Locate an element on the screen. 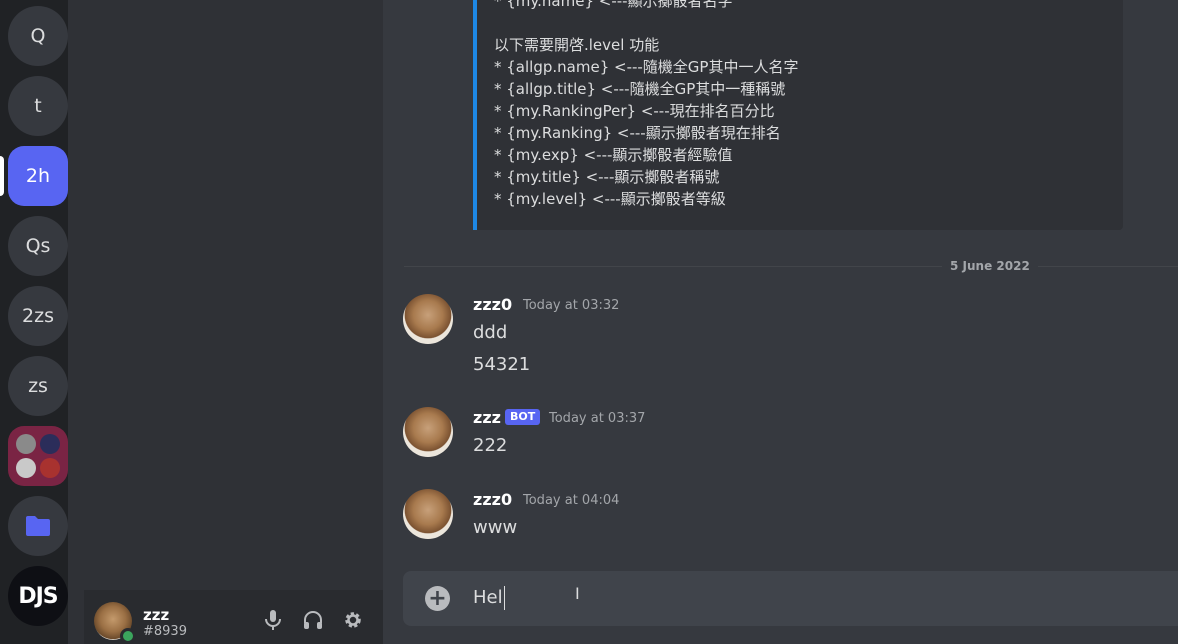 Image resolution: width=1178 pixels, height=644 pixels. message-text: 54321 is located at coordinates (502, 364).